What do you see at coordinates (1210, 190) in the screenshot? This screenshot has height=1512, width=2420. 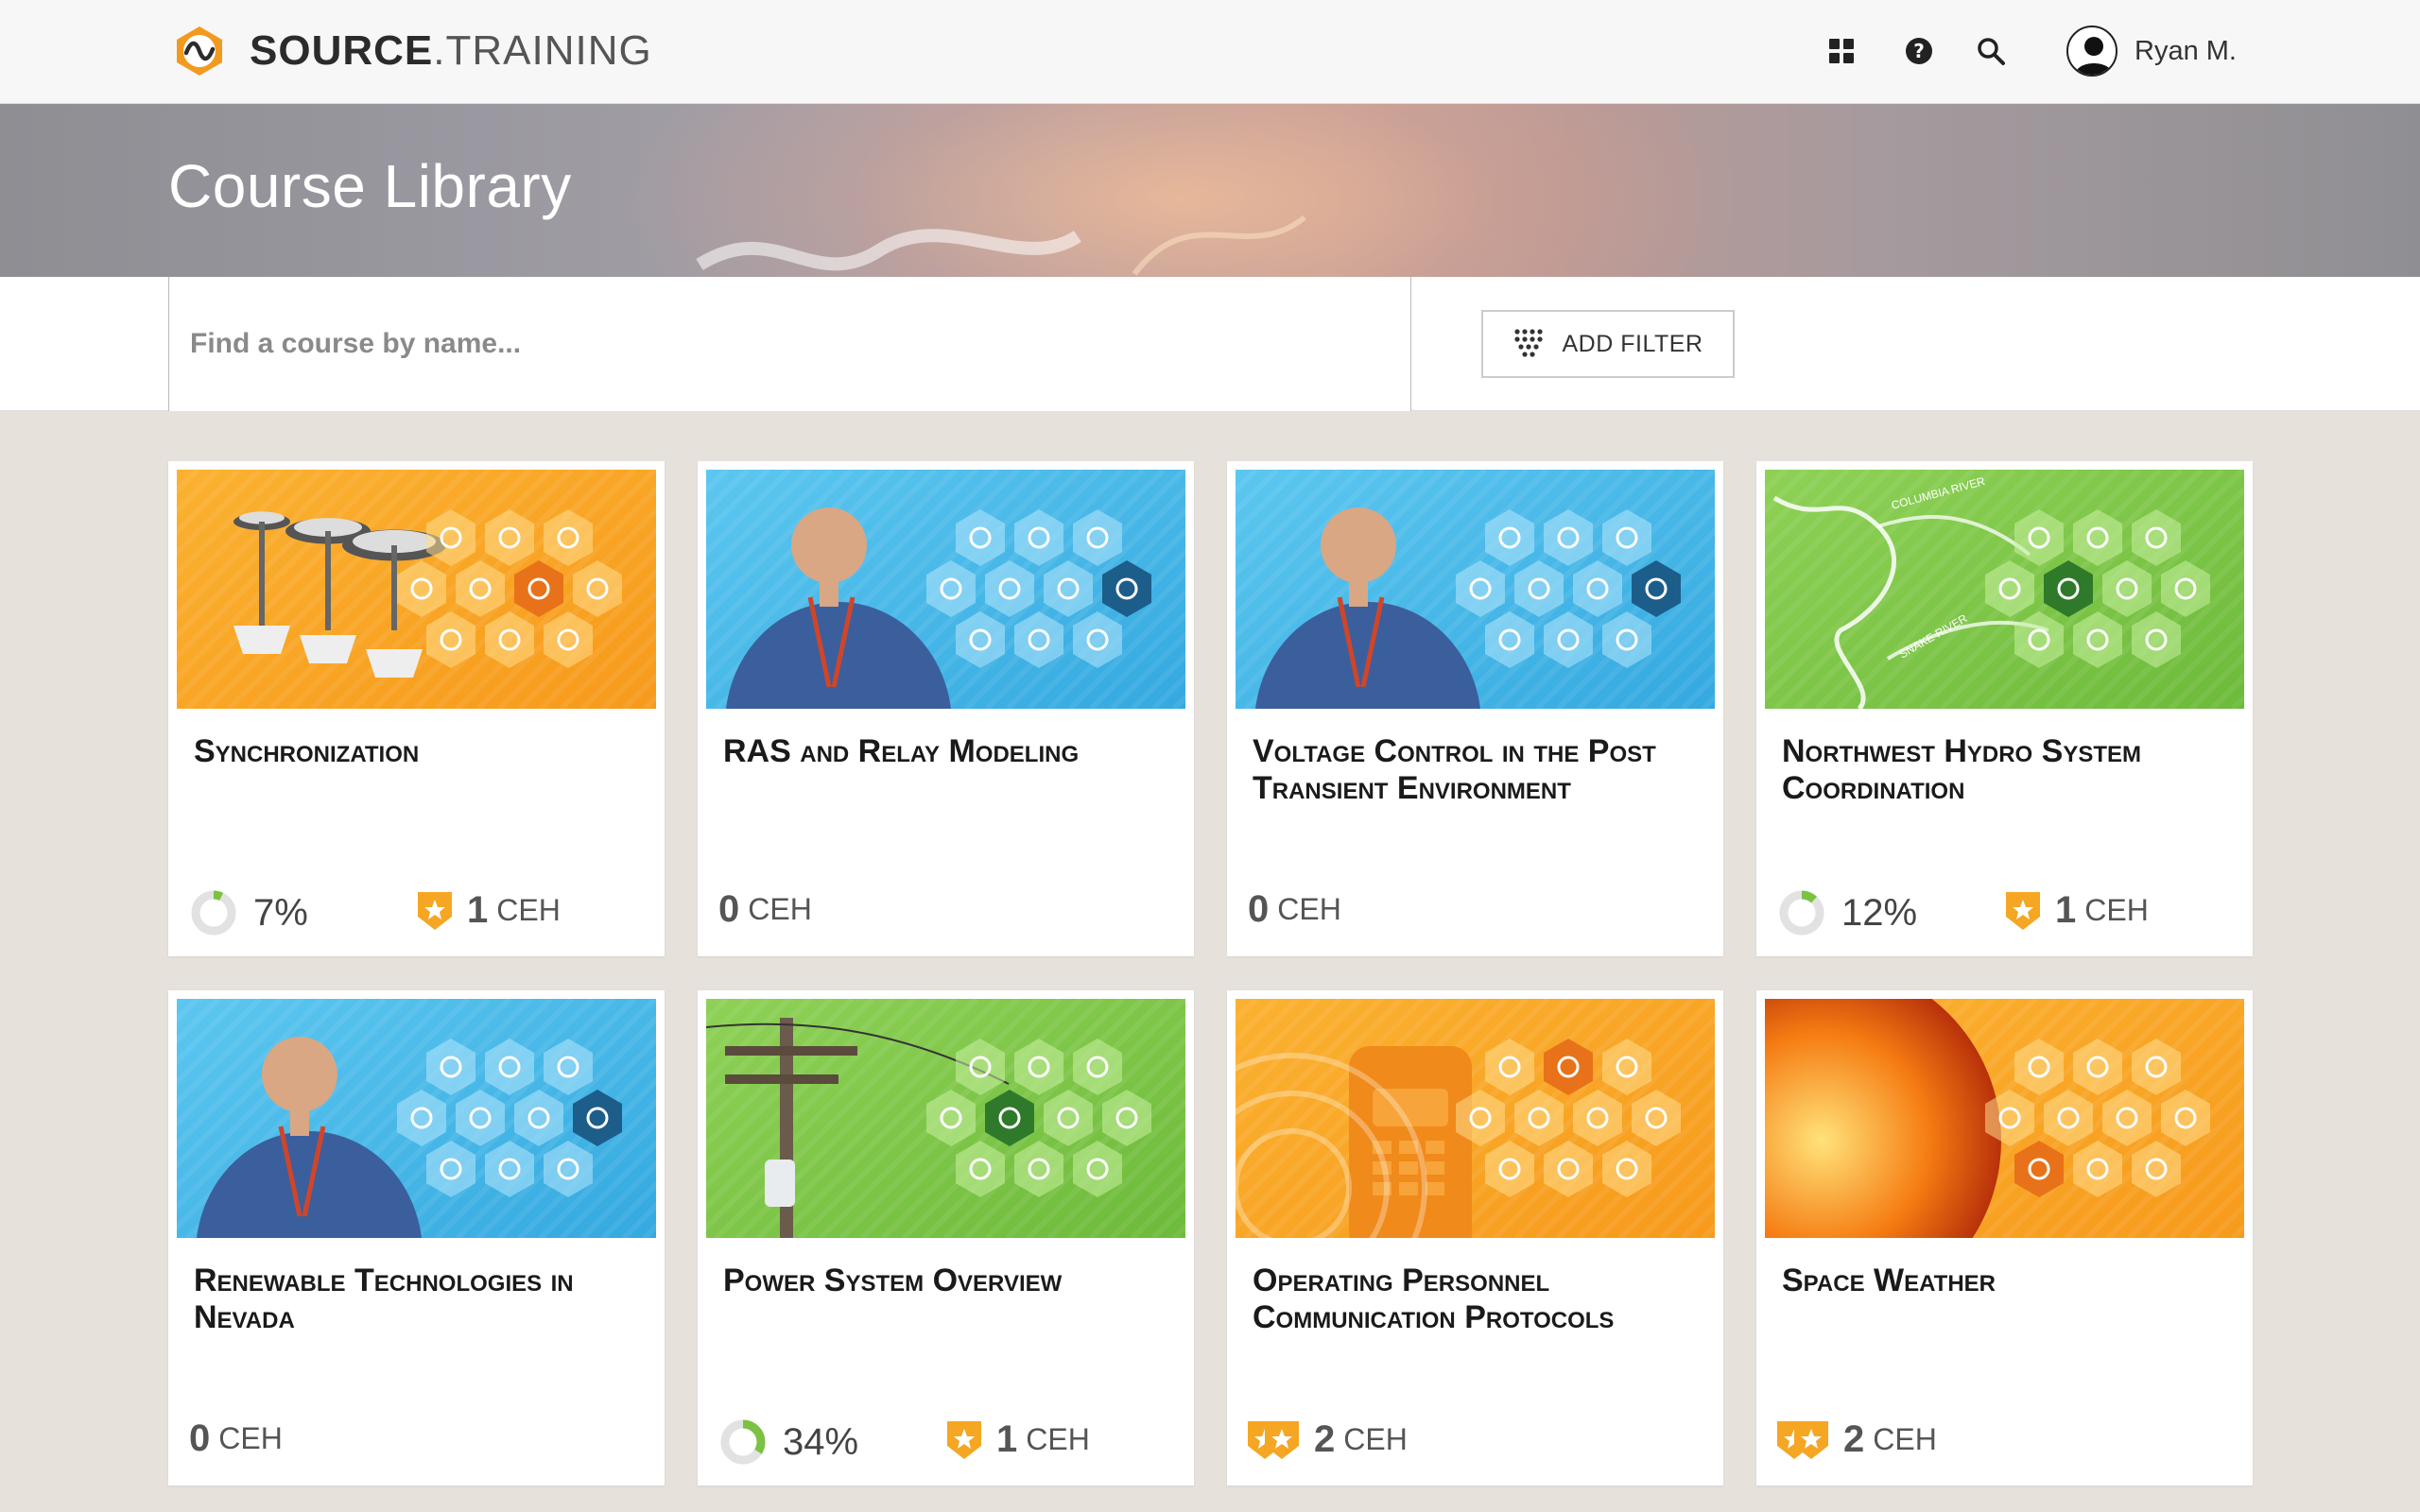 I see `hero-banner: Course Library` at bounding box center [1210, 190].